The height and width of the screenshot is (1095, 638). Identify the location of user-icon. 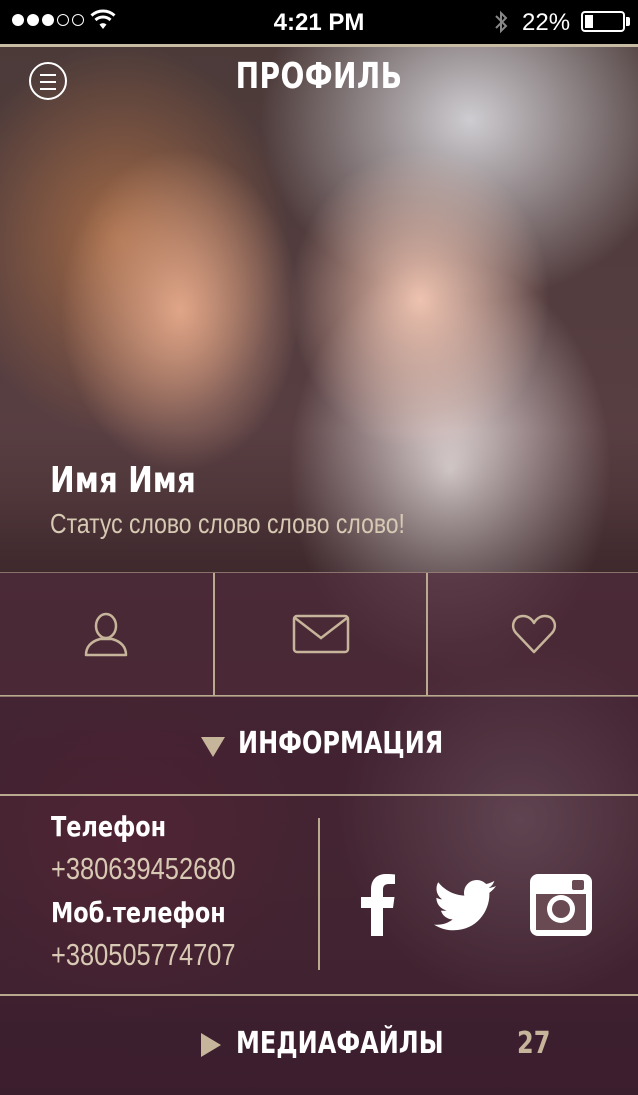
(106, 634).